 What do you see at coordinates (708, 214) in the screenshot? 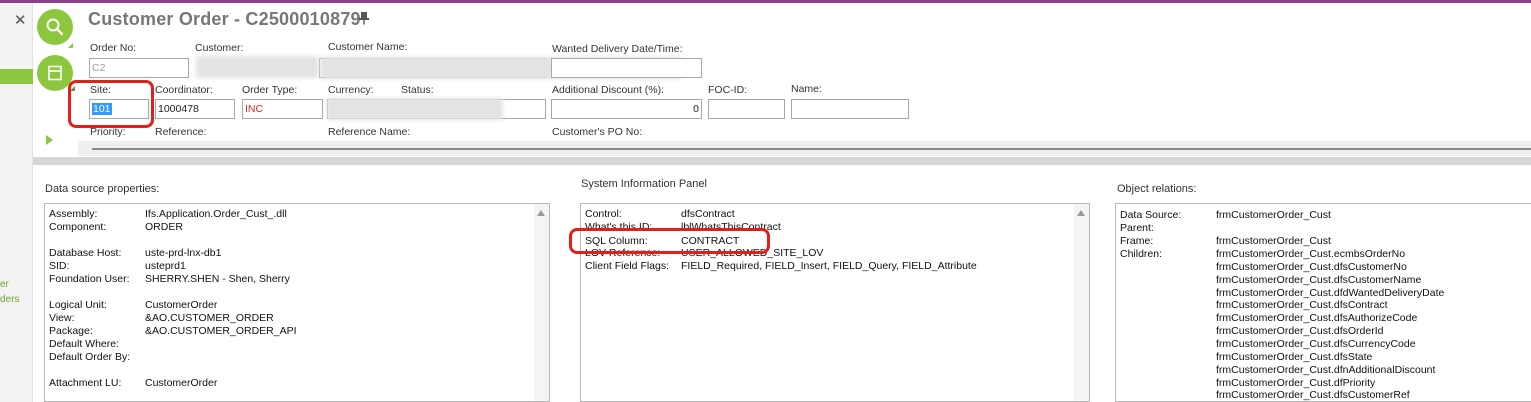
I see `property-value: dfsContract` at bounding box center [708, 214].